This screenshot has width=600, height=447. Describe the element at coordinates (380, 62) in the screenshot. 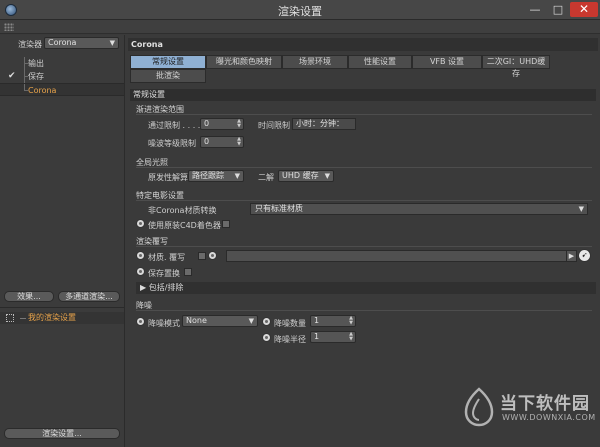

I see `tab-performance: 性能设置` at that location.